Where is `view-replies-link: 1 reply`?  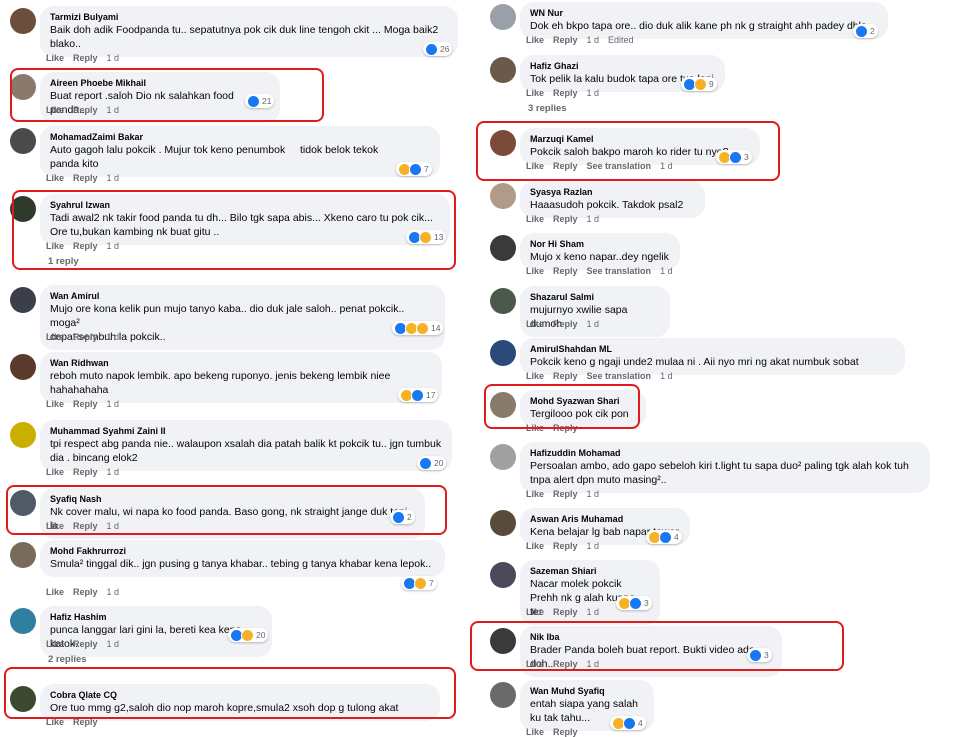
view-replies-link: 1 reply is located at coordinates (63, 261).